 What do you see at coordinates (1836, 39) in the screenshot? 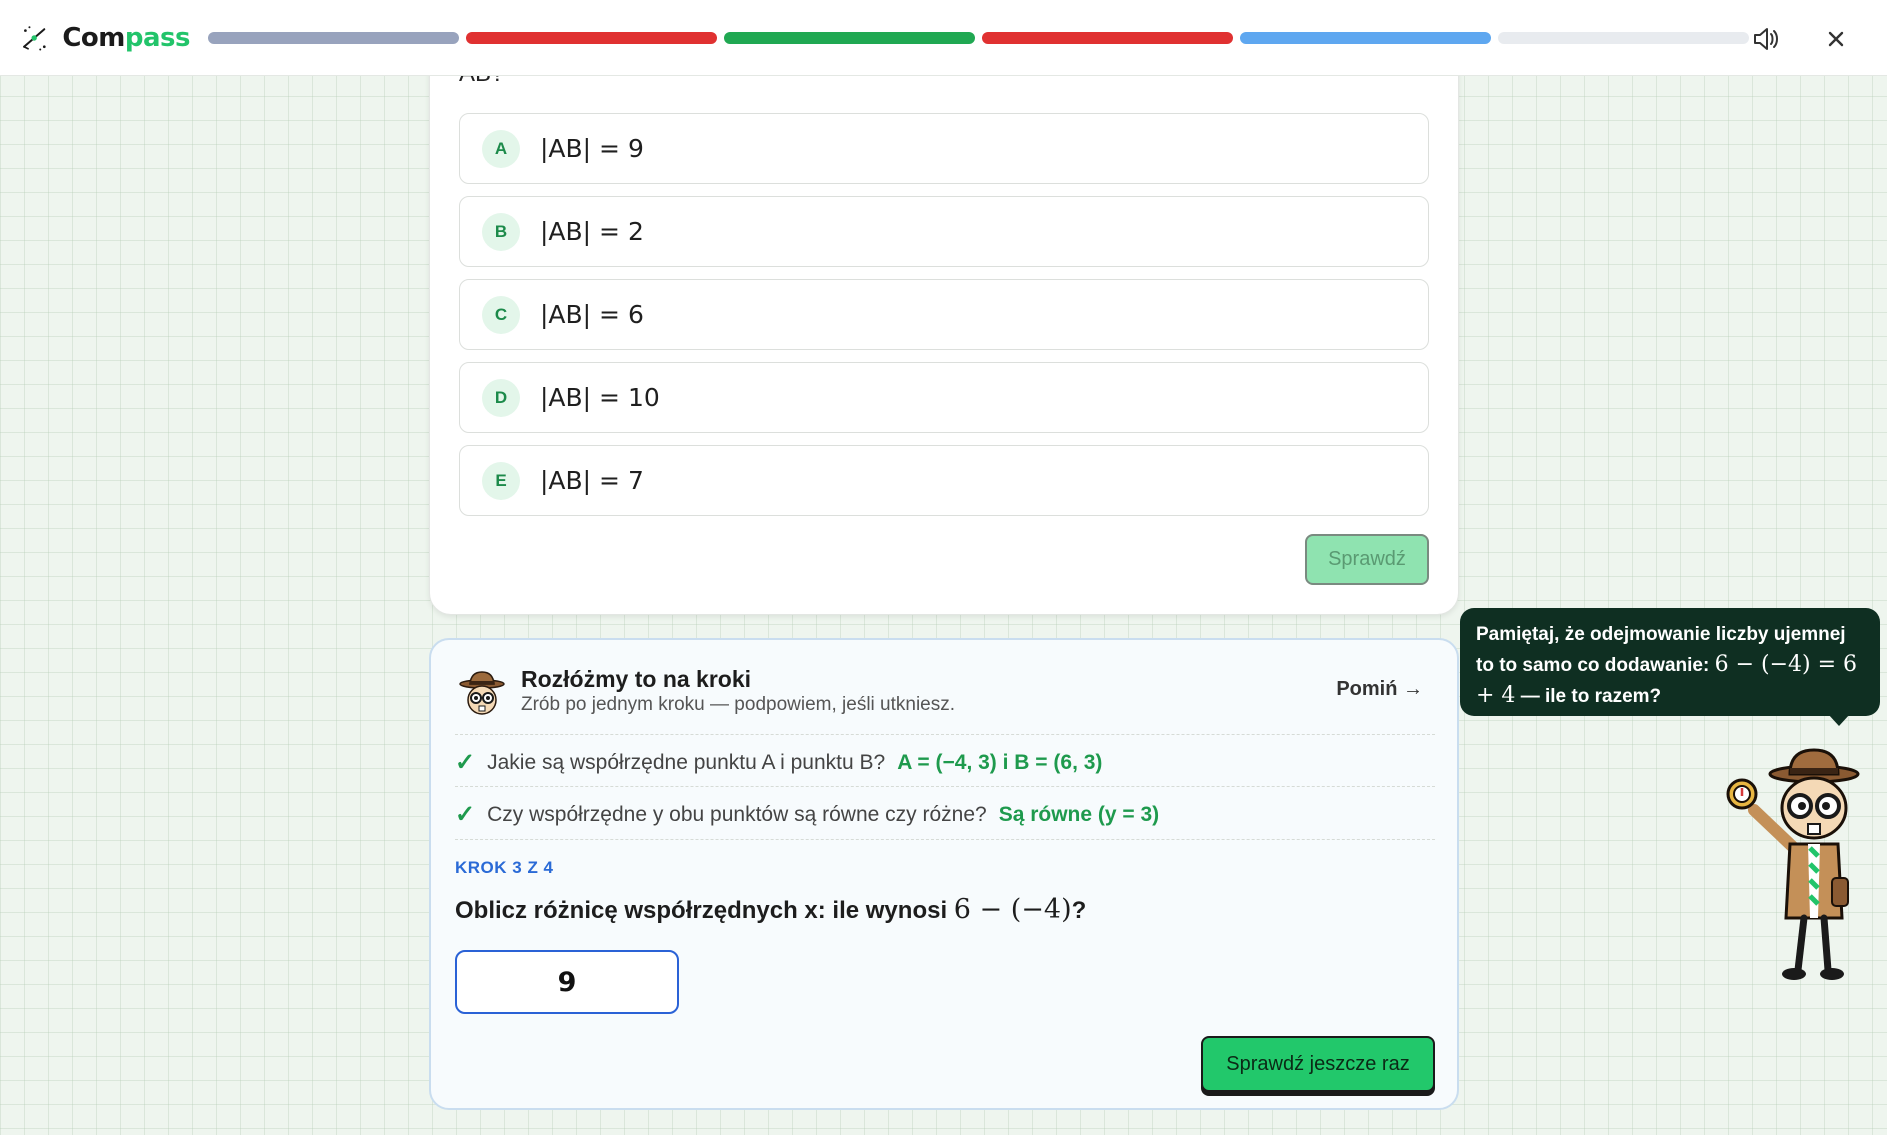
I see `close-icon` at bounding box center [1836, 39].